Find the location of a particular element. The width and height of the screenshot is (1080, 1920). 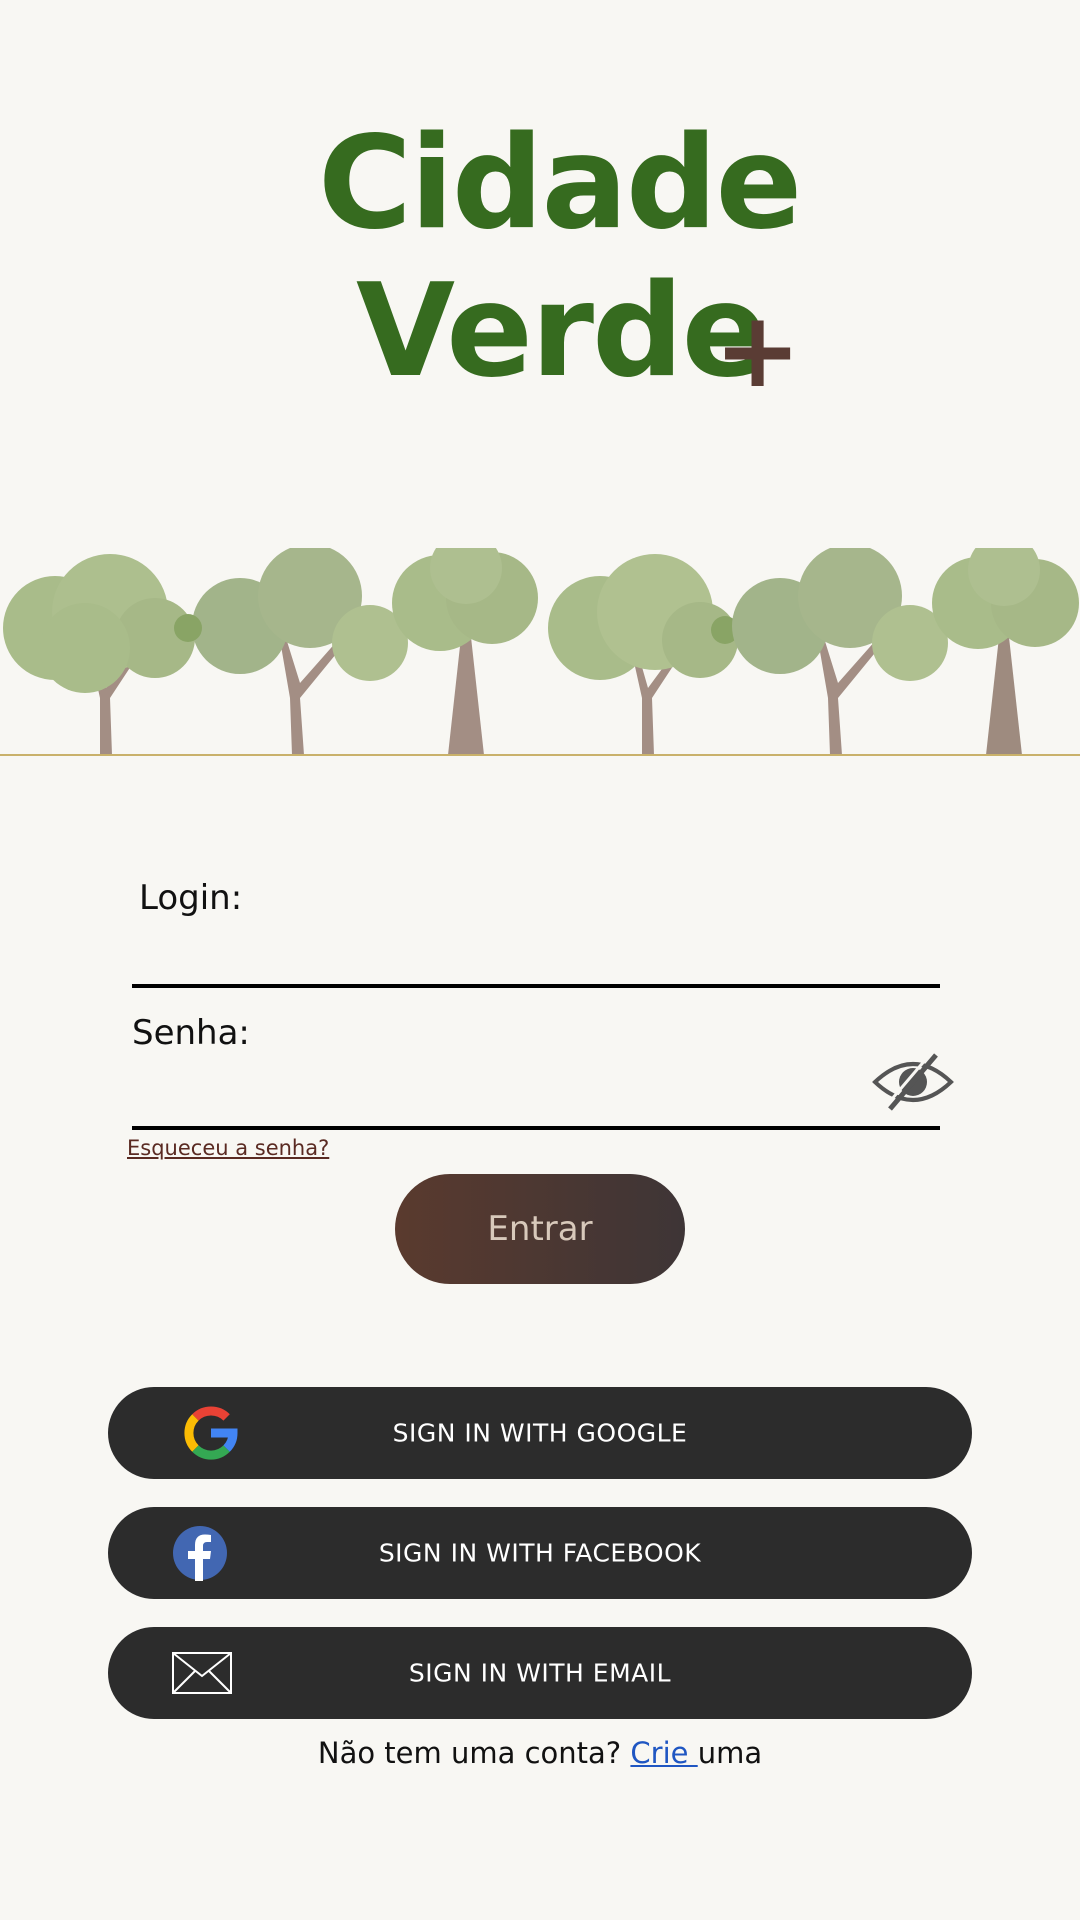

login-input is located at coordinates (538, 958).